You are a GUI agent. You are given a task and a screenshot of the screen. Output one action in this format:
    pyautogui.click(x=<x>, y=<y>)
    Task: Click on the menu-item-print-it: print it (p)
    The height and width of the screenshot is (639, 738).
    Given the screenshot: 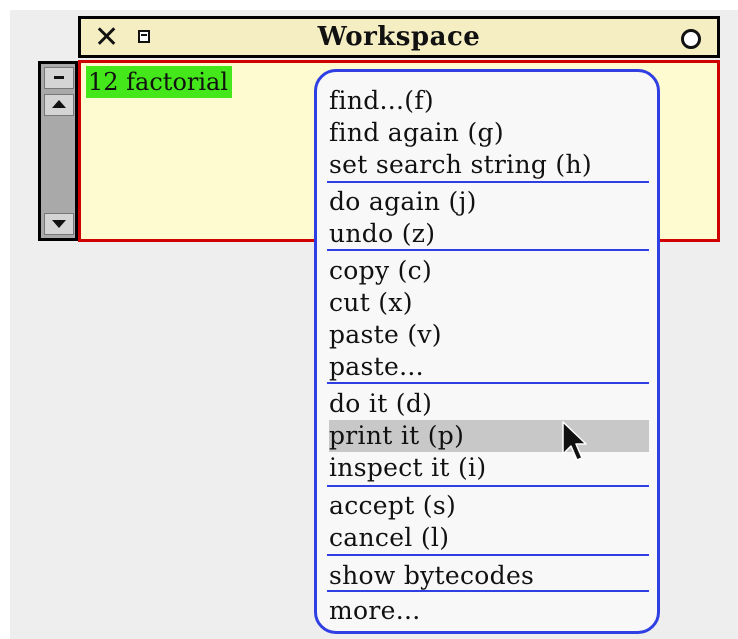 What is the action you would take?
    pyautogui.click(x=489, y=436)
    